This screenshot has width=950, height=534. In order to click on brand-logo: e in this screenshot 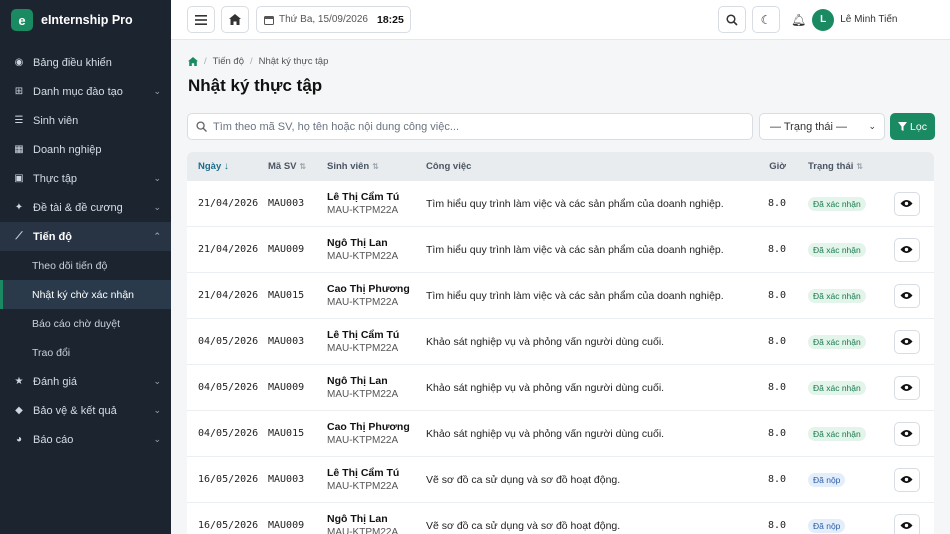, I will do `click(22, 20)`.